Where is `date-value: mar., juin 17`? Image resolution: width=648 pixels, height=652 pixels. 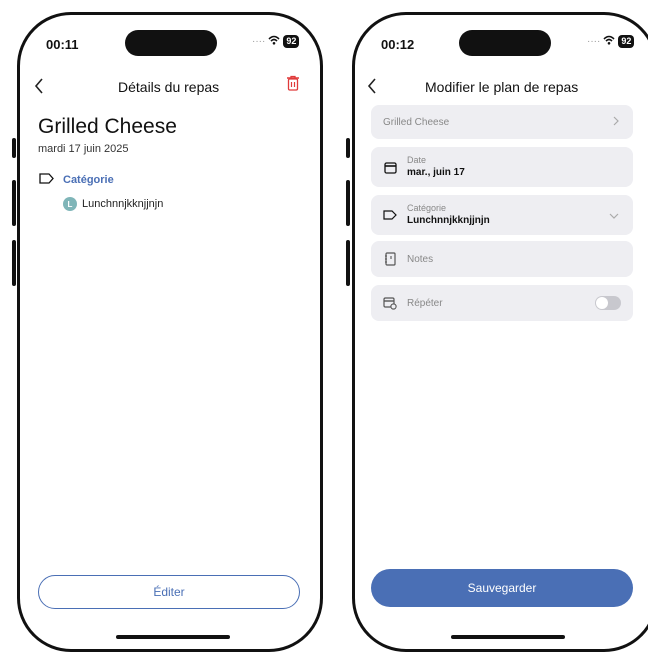
date-value: mar., juin 17 is located at coordinates (436, 172).